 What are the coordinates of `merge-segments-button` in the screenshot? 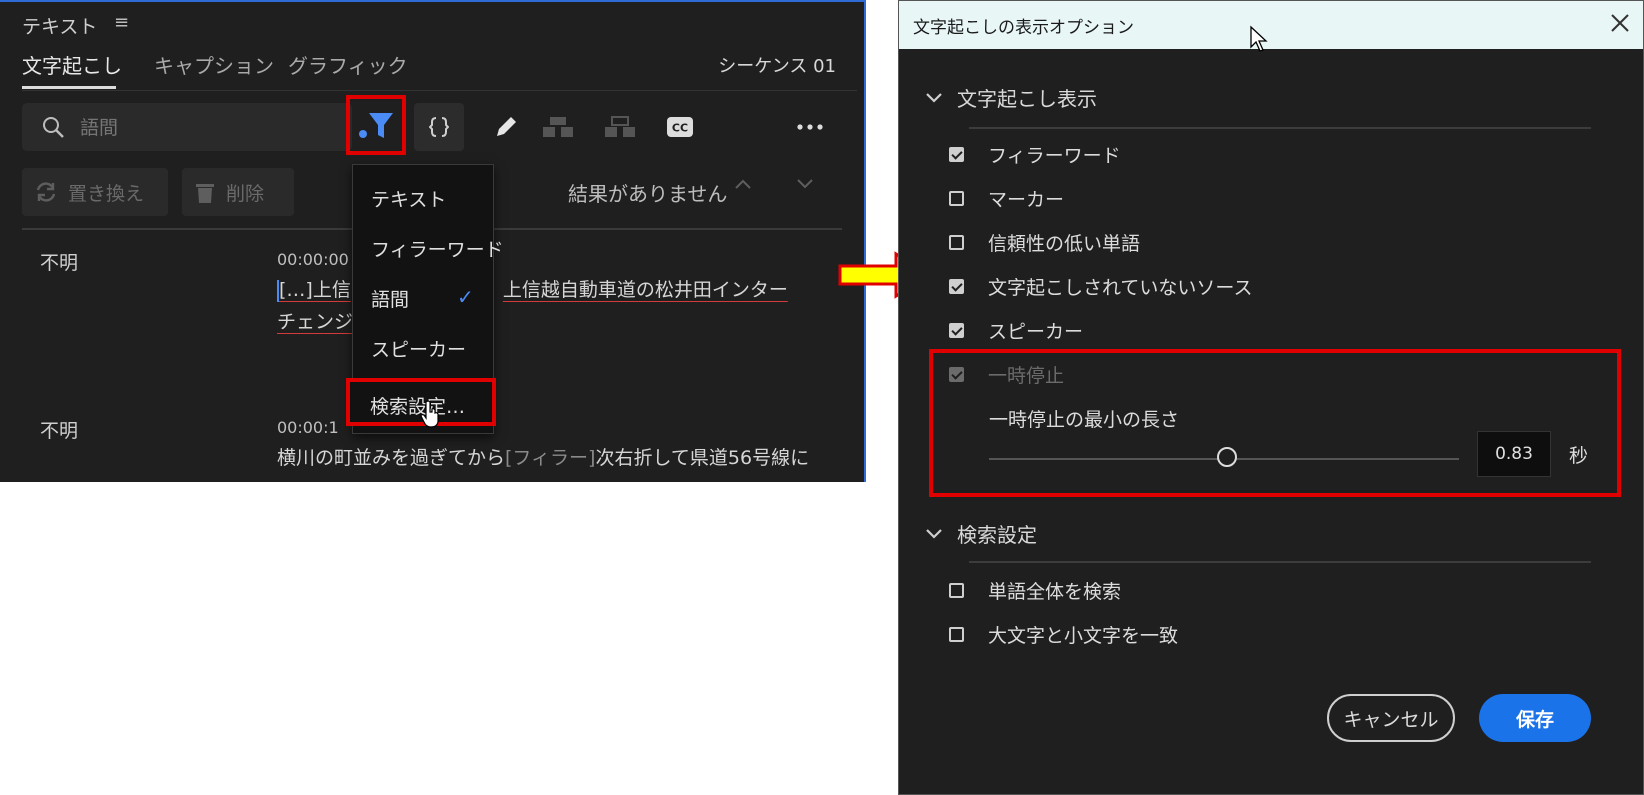 It's located at (558, 127).